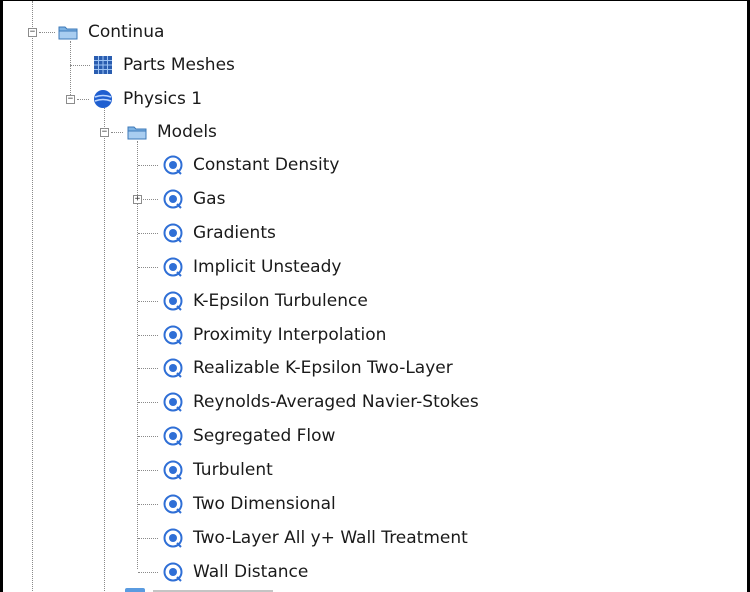  What do you see at coordinates (209, 199) in the screenshot?
I see `tree-node-label: Gas` at bounding box center [209, 199].